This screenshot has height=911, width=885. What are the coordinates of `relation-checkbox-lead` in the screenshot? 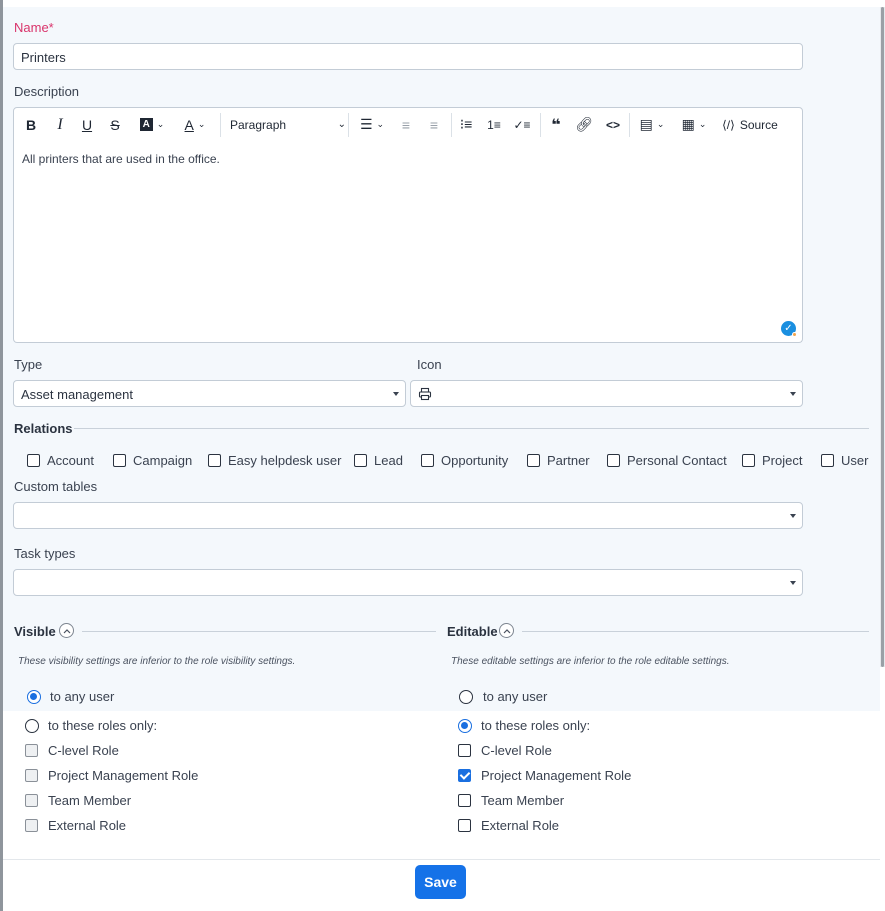 It's located at (360, 460).